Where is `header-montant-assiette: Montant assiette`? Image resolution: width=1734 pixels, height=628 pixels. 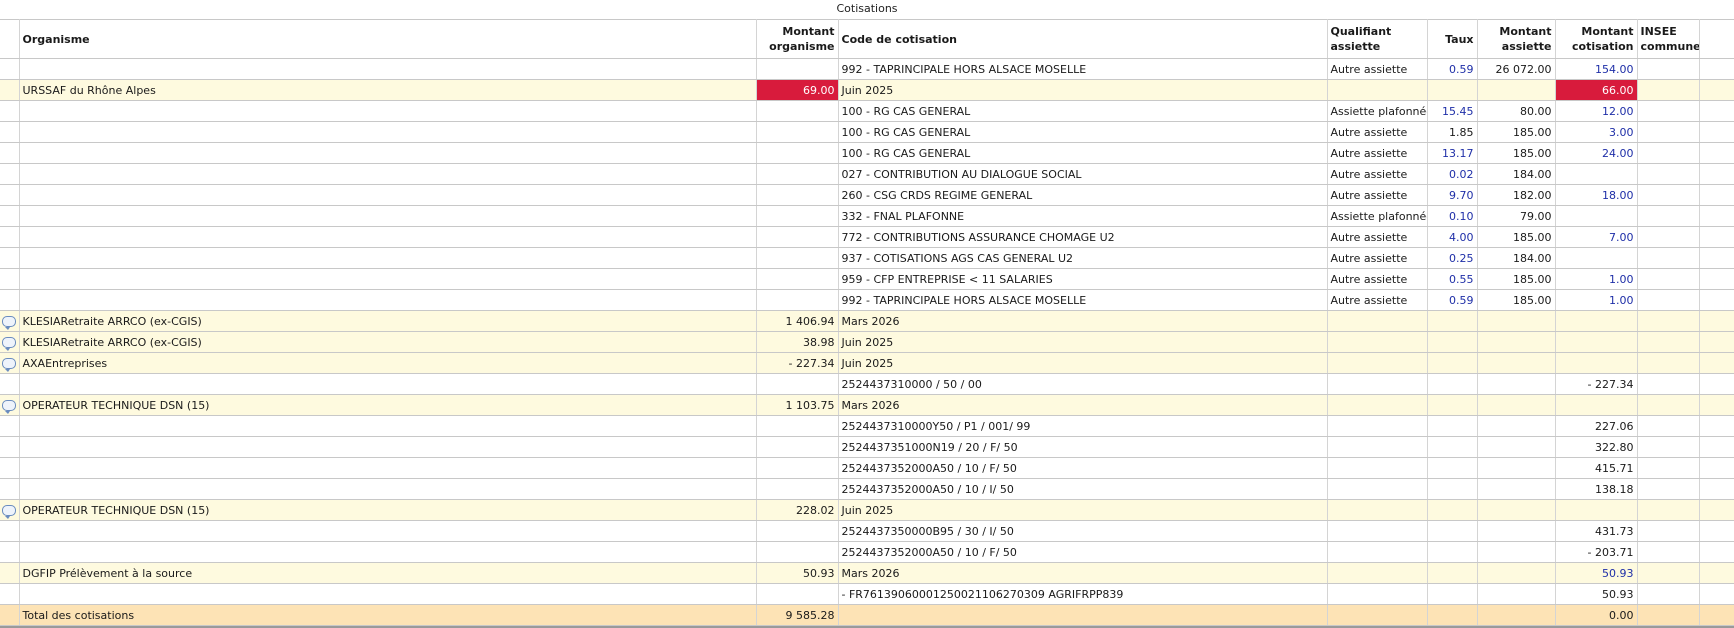 header-montant-assiette: Montant assiette is located at coordinates (1516, 39).